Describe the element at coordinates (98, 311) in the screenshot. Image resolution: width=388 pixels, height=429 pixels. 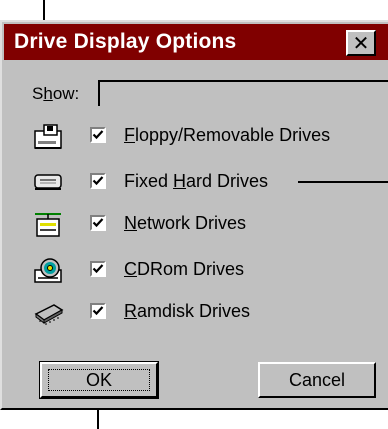
I see `ramdisk-checkbox` at that location.